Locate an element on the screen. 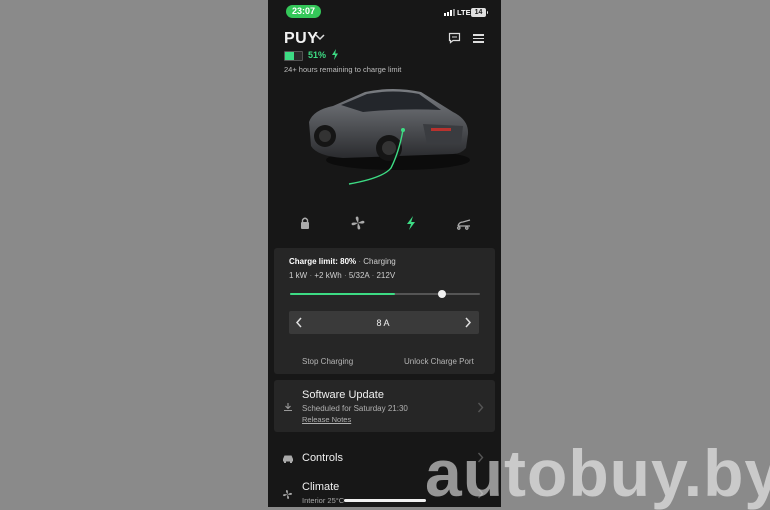  charge-power: 1 kW is located at coordinates (298, 275).